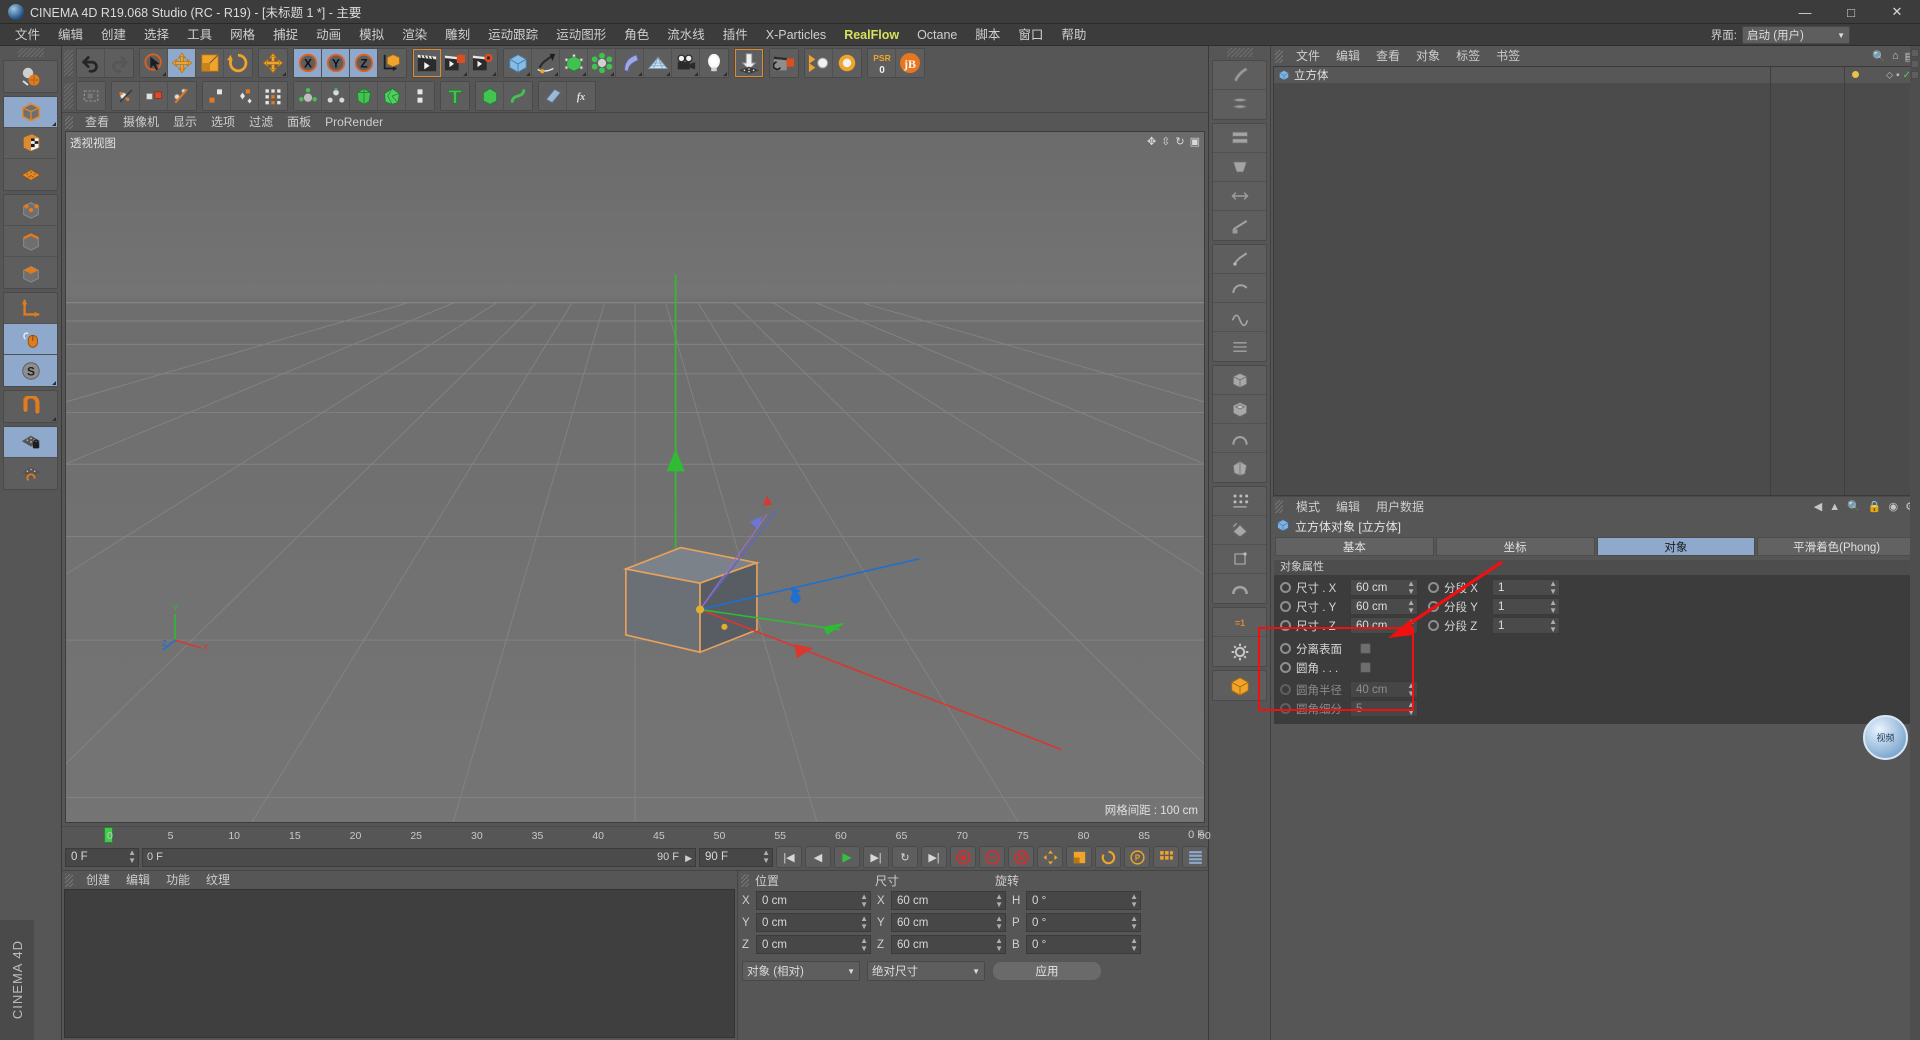  I want to click on grid-points-icon, so click(273, 95).